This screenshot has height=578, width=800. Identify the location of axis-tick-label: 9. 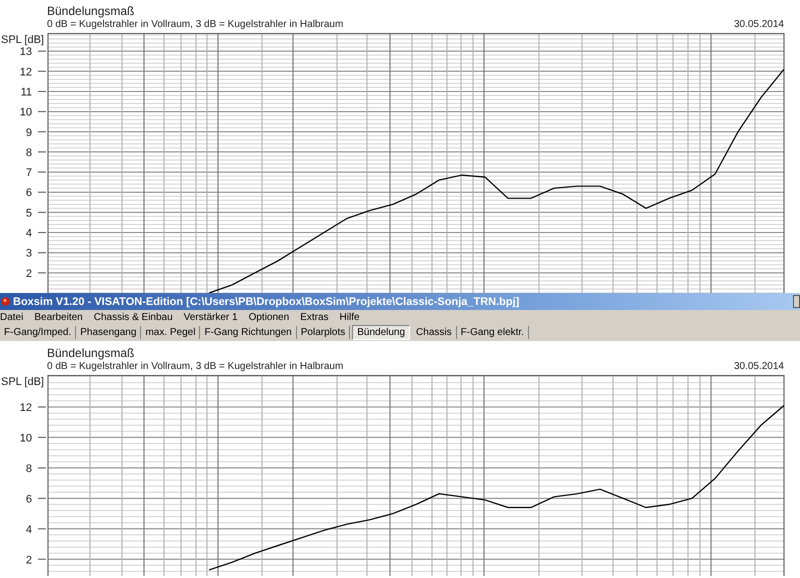
(29, 132).